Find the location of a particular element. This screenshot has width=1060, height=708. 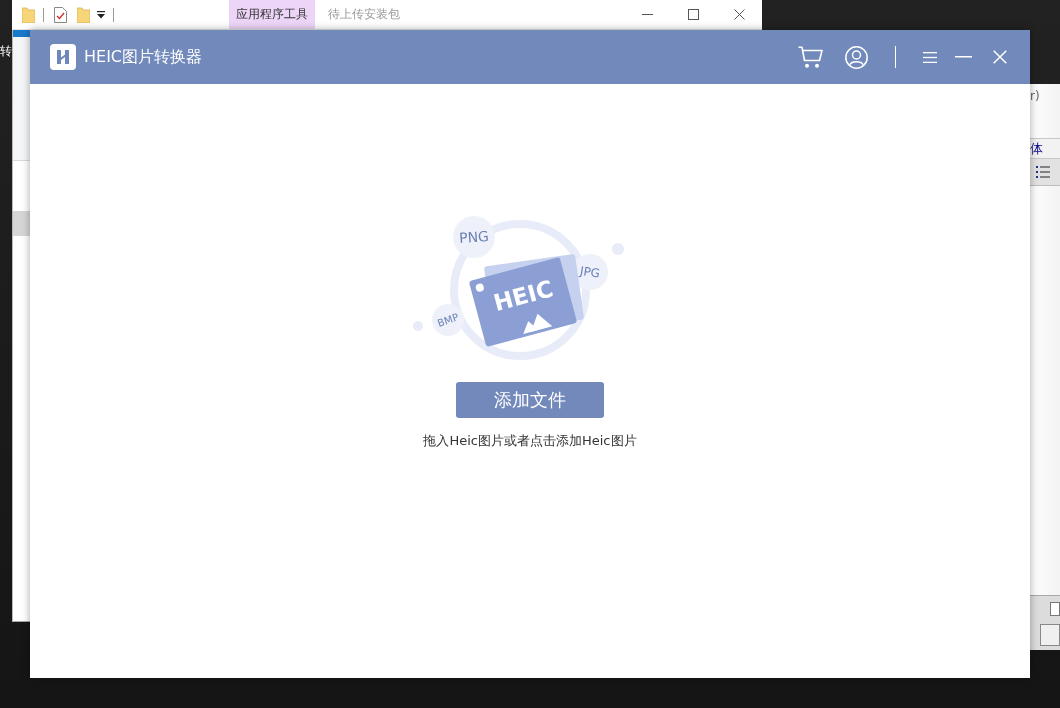

context-tab: 应用程序工具 is located at coordinates (272, 14).